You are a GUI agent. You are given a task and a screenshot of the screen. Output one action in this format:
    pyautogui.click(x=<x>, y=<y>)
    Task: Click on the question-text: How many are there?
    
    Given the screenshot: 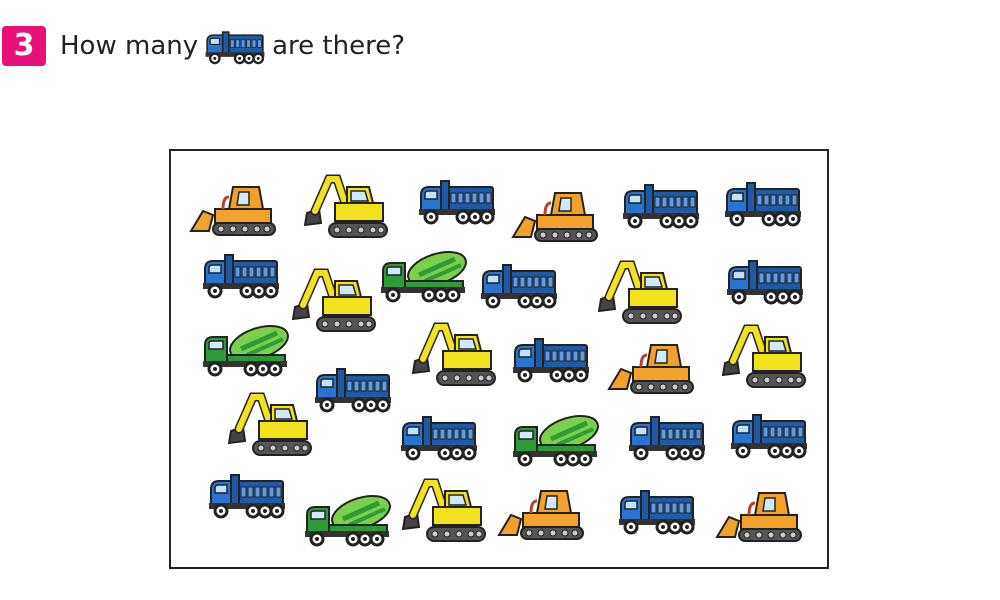 What is the action you would take?
    pyautogui.click(x=232, y=46)
    